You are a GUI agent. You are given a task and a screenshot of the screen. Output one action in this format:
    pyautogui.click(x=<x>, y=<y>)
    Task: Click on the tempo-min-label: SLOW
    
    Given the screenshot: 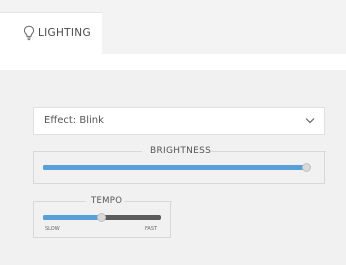 What is the action you would take?
    pyautogui.click(x=52, y=229)
    